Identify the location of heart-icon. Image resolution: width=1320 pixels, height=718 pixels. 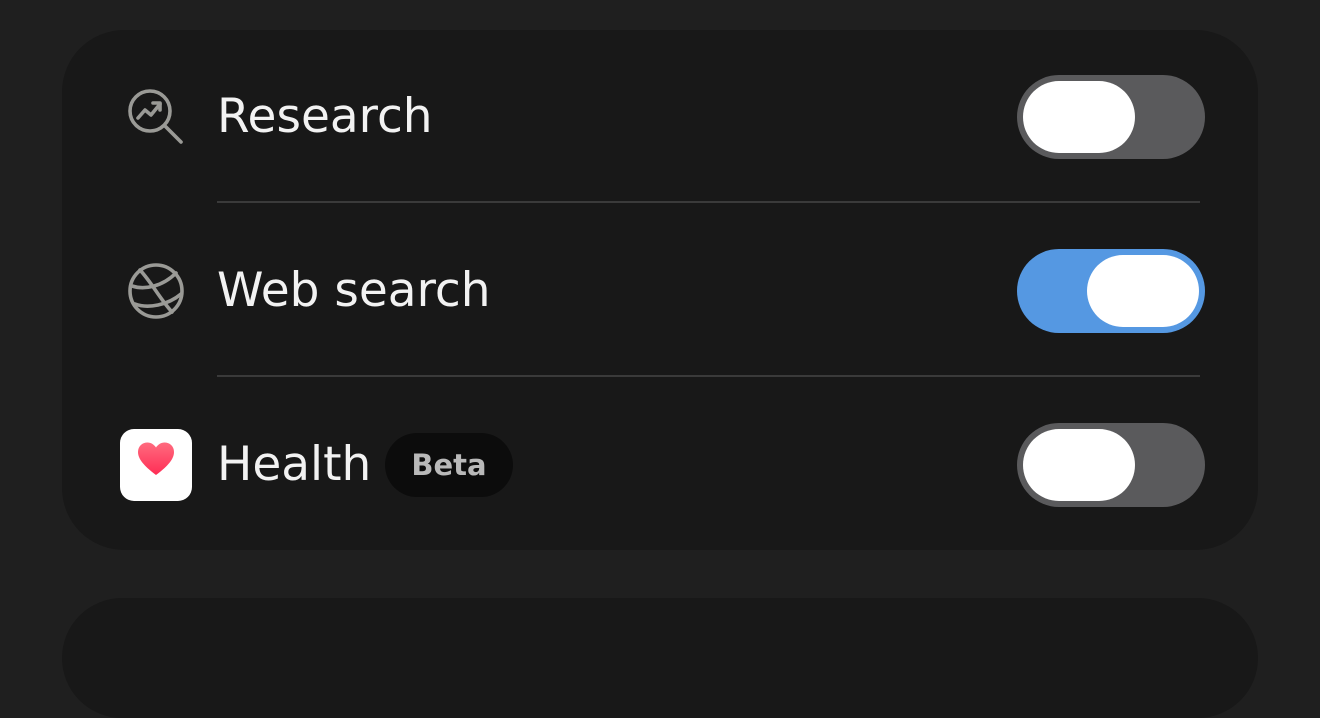
(156, 458).